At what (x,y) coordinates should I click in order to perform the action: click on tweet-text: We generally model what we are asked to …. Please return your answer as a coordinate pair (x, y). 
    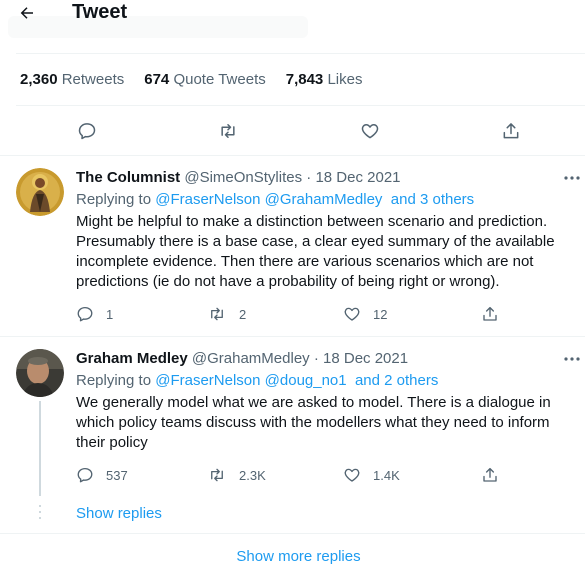
    Looking at the image, I should click on (313, 422).